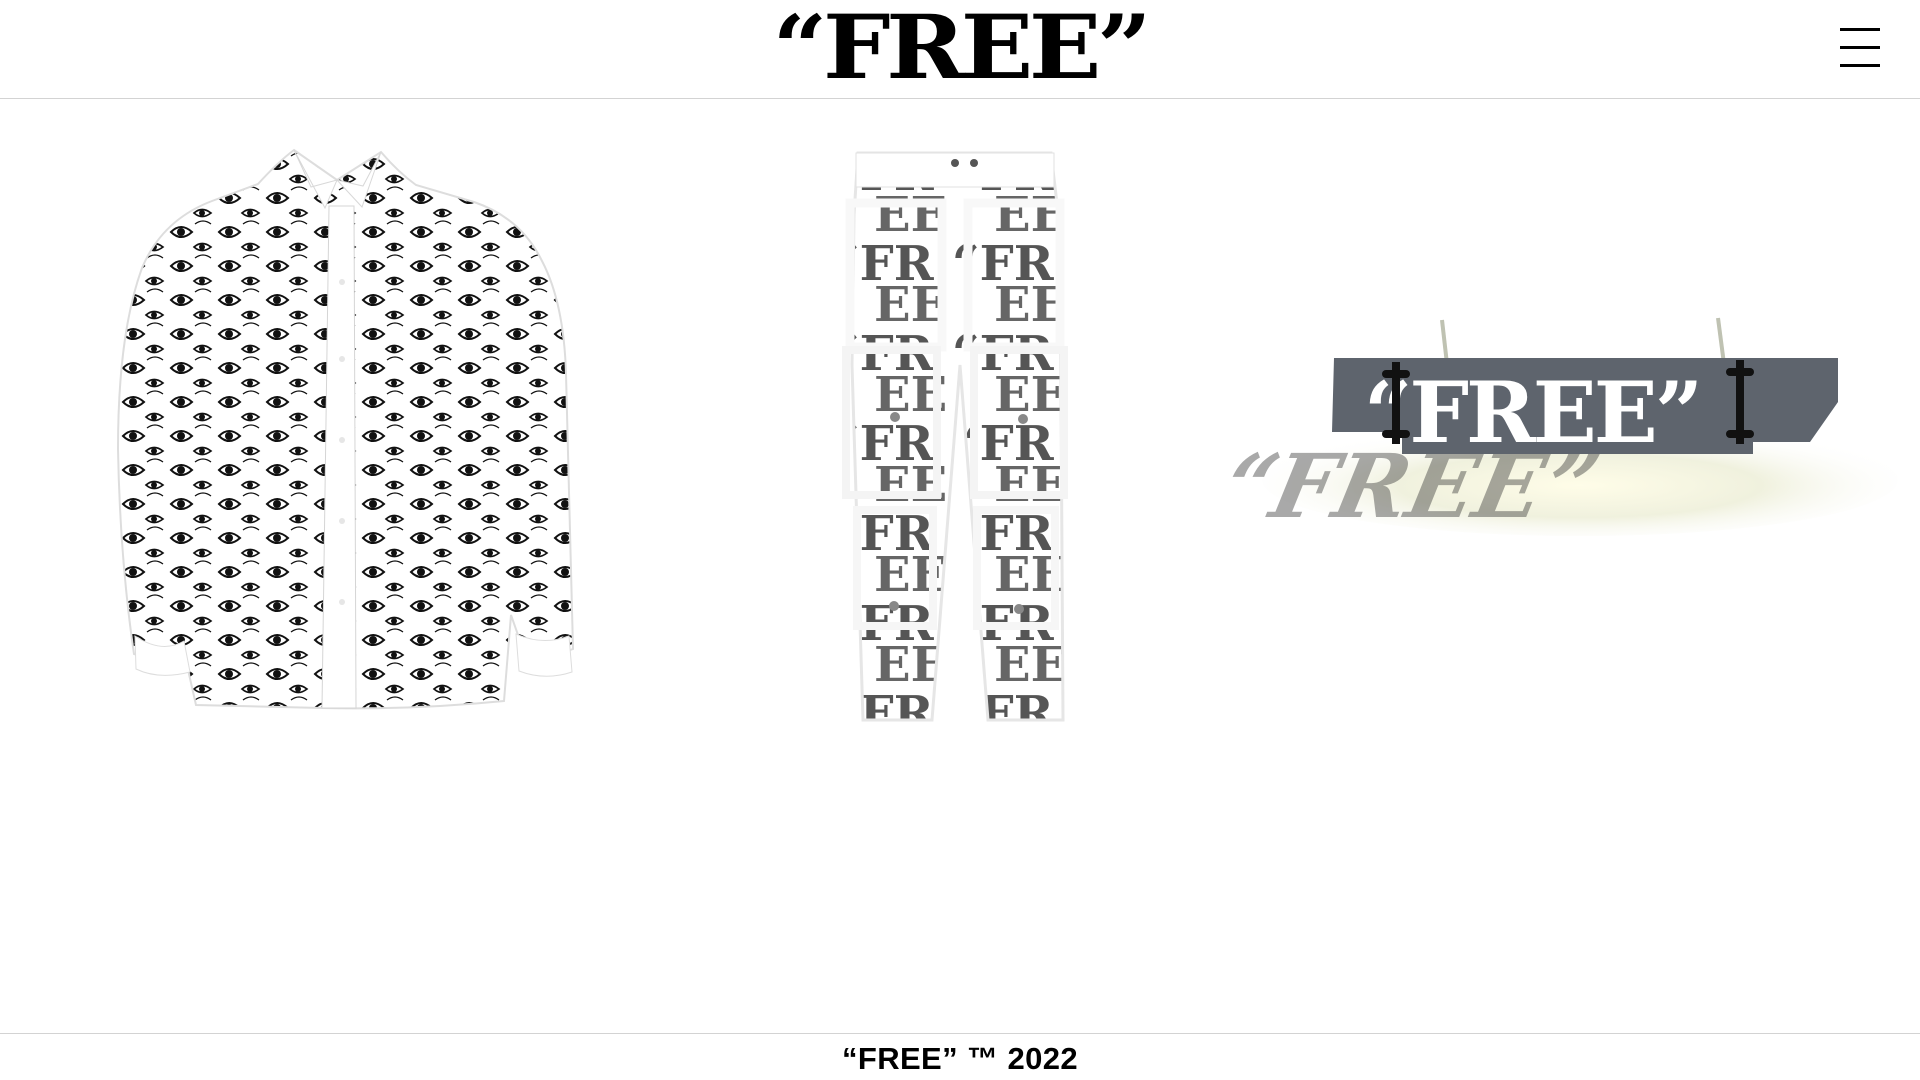  I want to click on hamburger-menu-icon, so click(1860, 48).